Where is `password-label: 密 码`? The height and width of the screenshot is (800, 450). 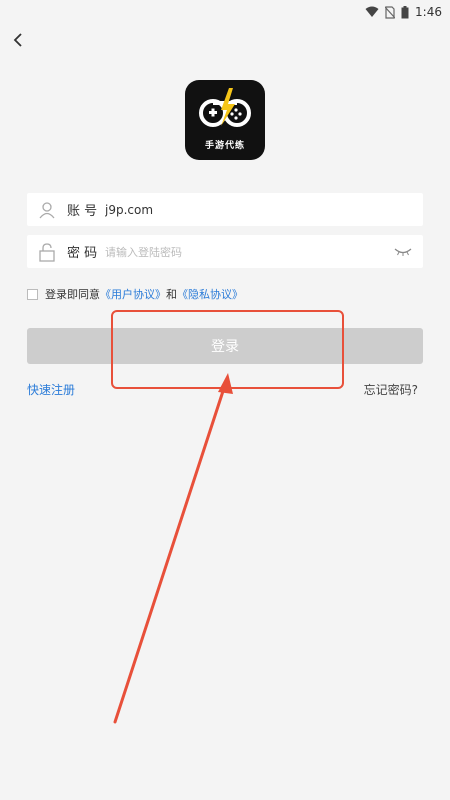
password-label: 密 码 is located at coordinates (82, 253).